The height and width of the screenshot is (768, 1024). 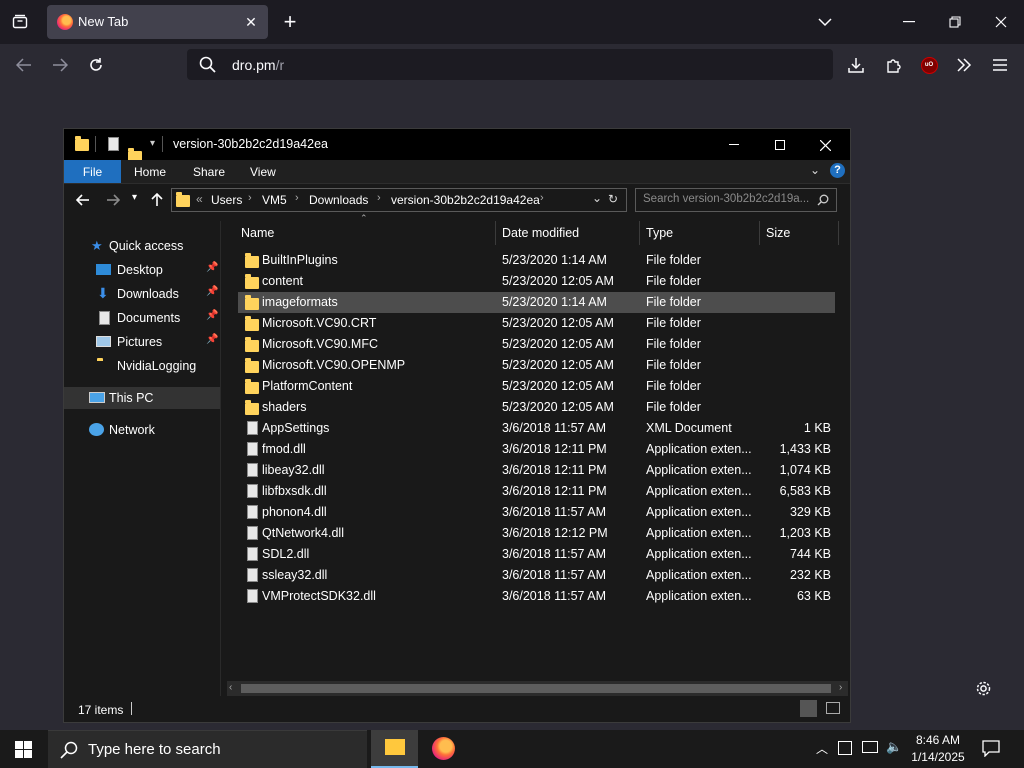 I want to click on show-hidden-icons-icon: ︿, so click(x=822, y=748).